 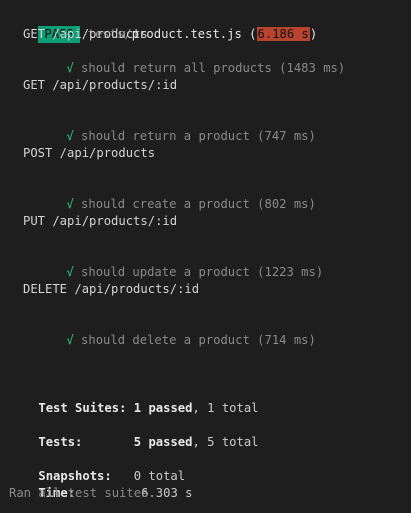 What do you see at coordinates (60, 442) in the screenshot?
I see `summary-label: Tests:` at bounding box center [60, 442].